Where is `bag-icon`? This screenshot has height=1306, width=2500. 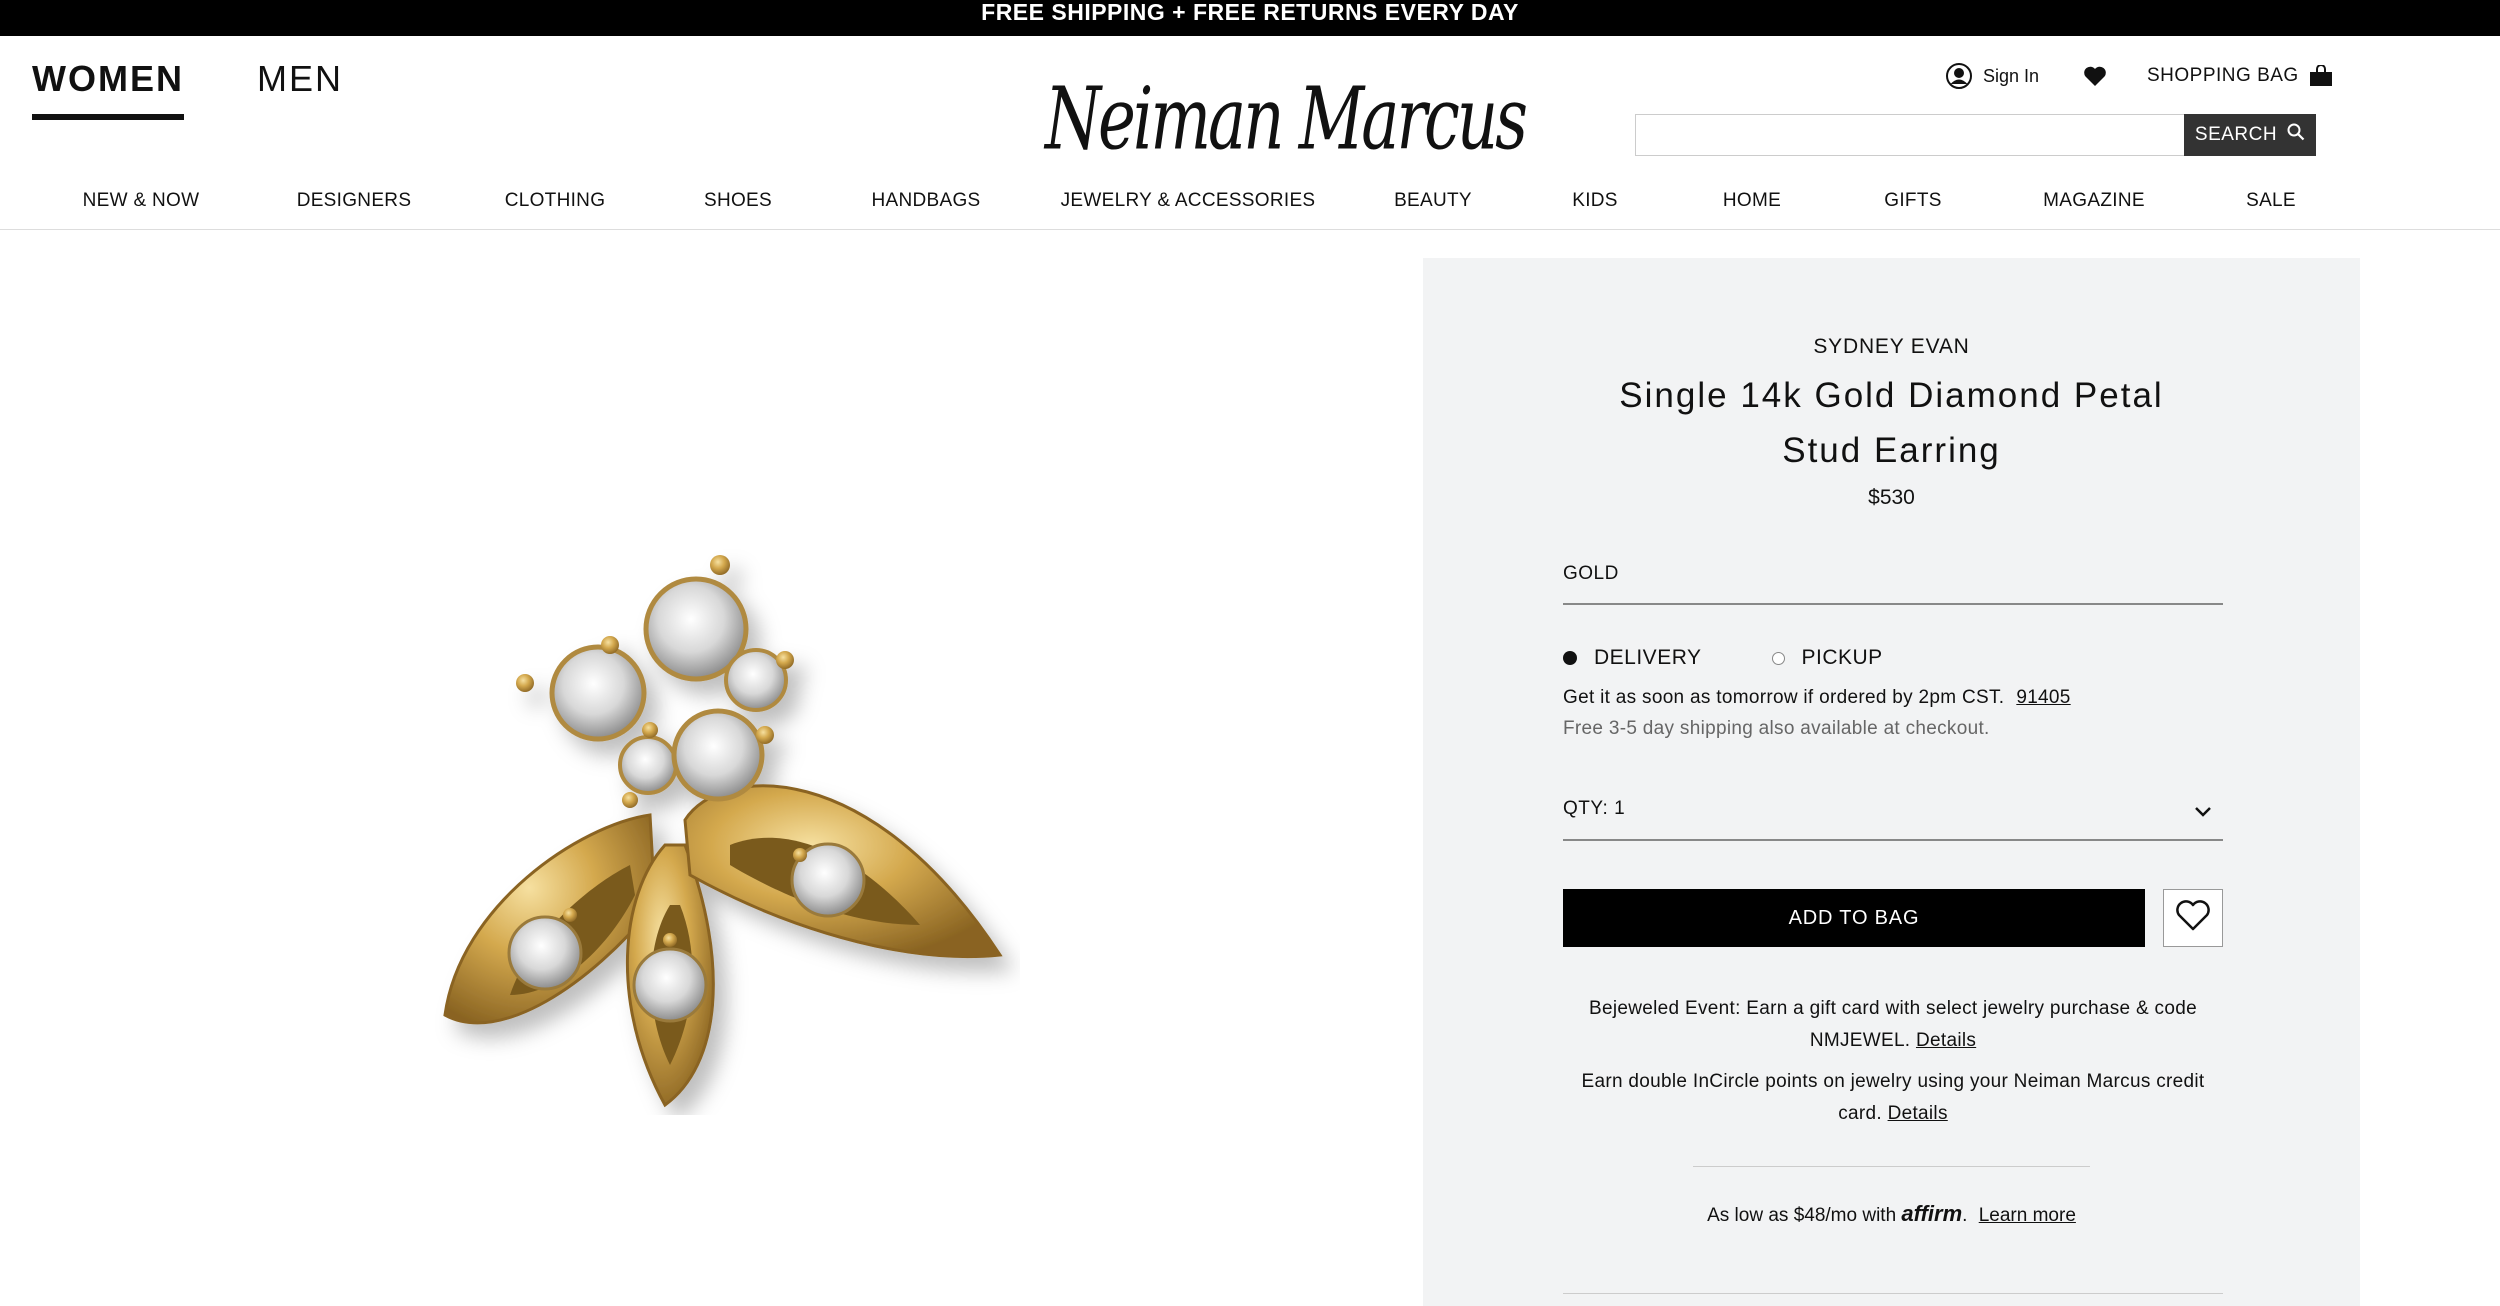
bag-icon is located at coordinates (2321, 76).